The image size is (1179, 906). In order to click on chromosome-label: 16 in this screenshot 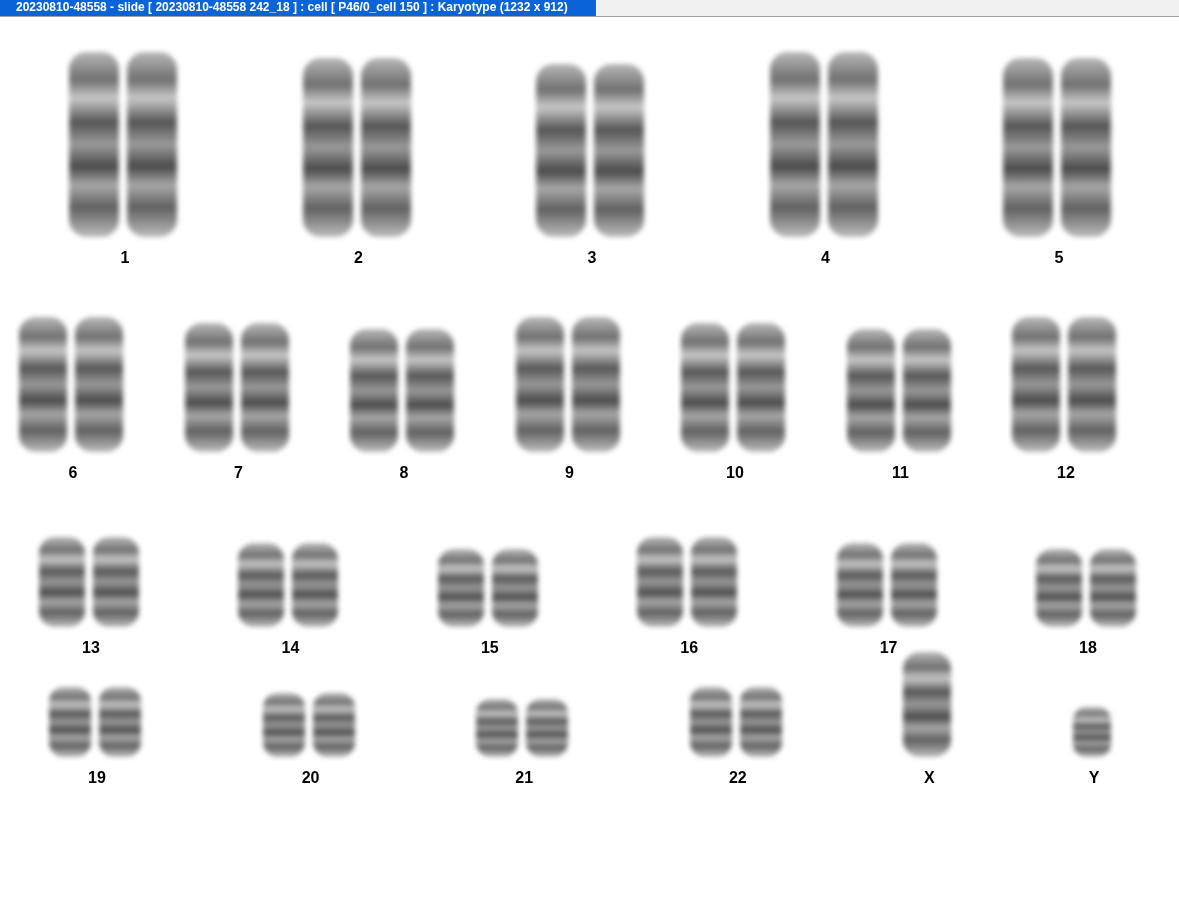, I will do `click(689, 648)`.